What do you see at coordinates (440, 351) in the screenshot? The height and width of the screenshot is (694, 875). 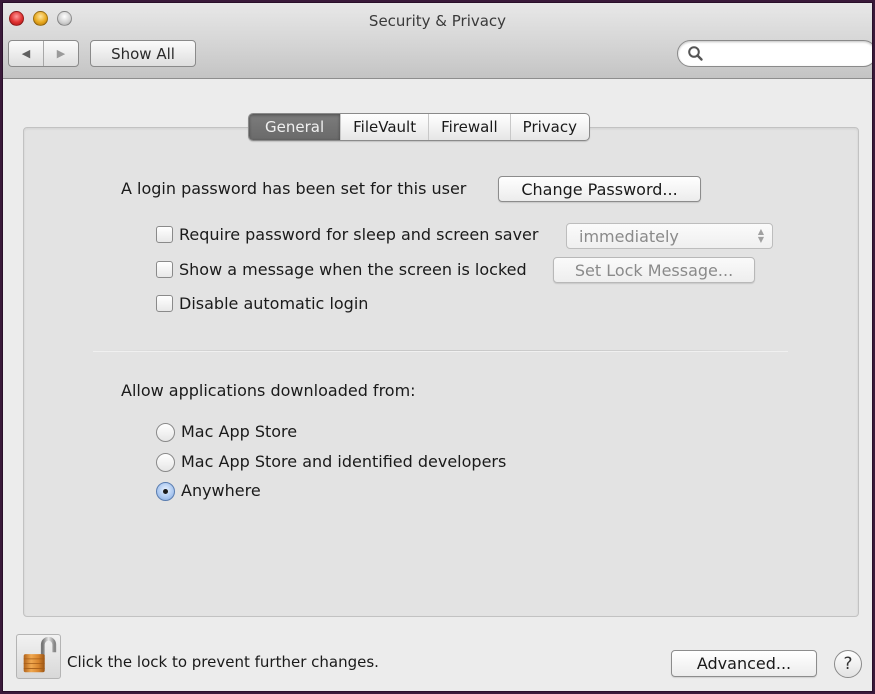 I see `section-divider` at bounding box center [440, 351].